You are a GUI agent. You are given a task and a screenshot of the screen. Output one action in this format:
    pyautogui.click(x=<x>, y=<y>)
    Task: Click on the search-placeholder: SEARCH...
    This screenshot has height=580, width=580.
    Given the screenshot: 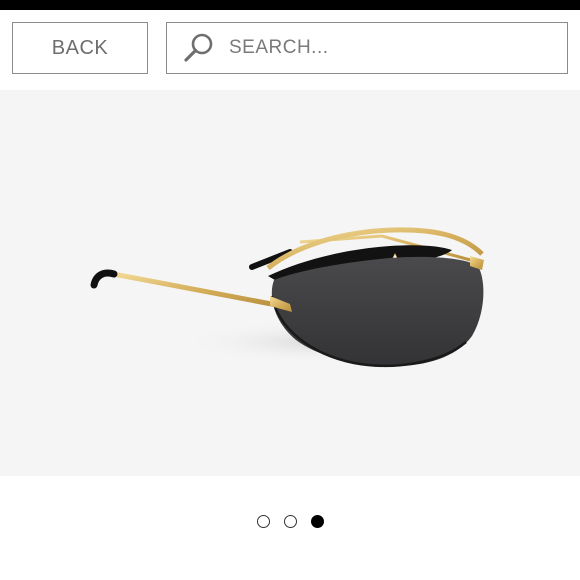 What is the action you would take?
    pyautogui.click(x=279, y=47)
    